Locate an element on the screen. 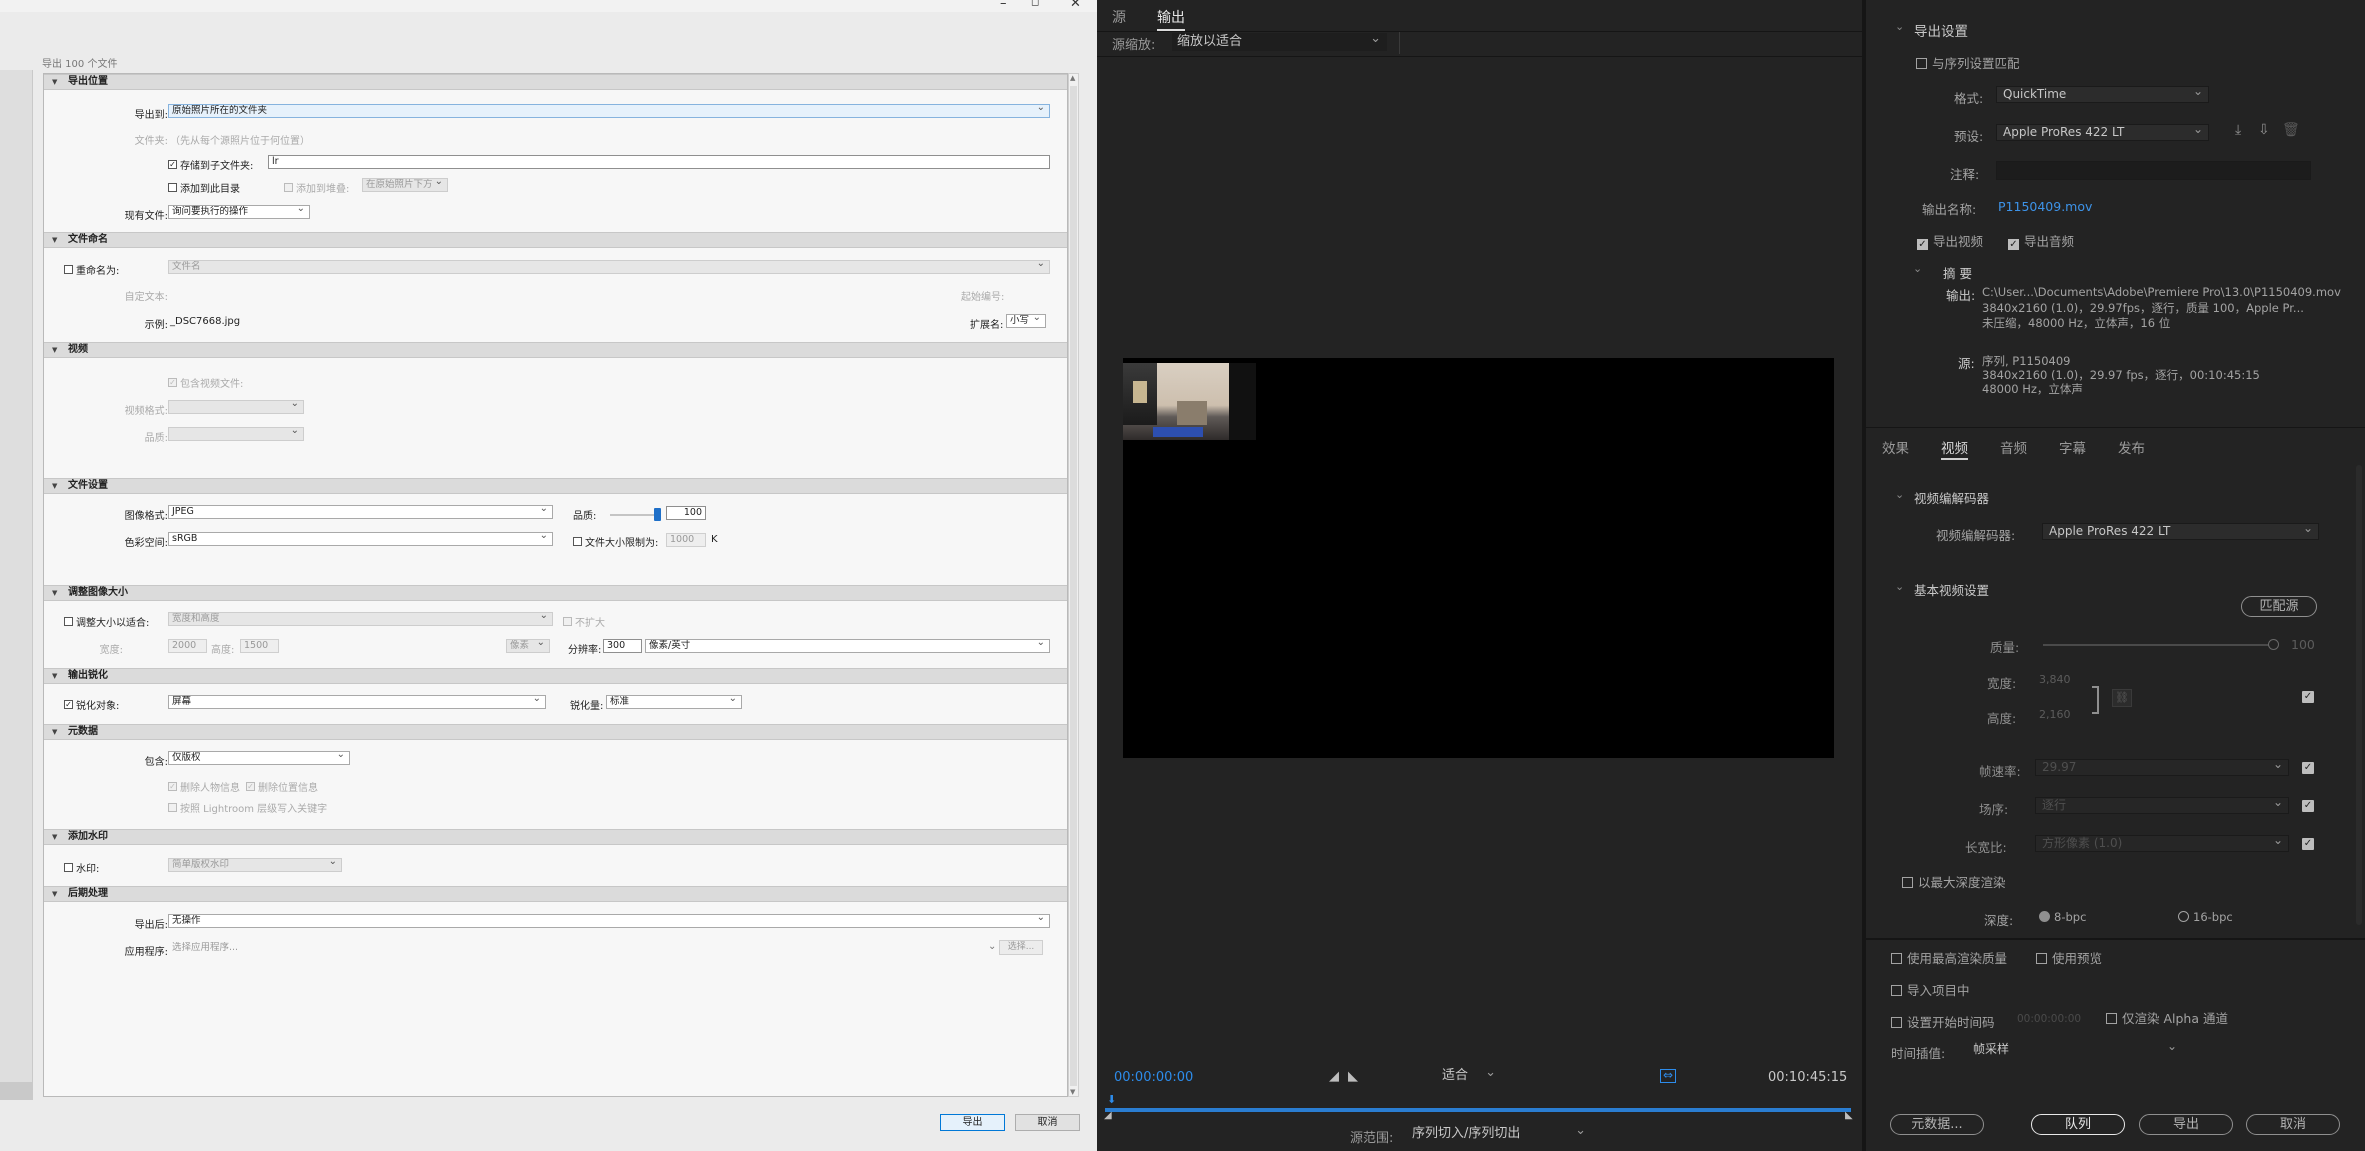 The width and height of the screenshot is (2365, 1151). max-depth-checkbox: 以最大深度渲染 is located at coordinates (1954, 881).